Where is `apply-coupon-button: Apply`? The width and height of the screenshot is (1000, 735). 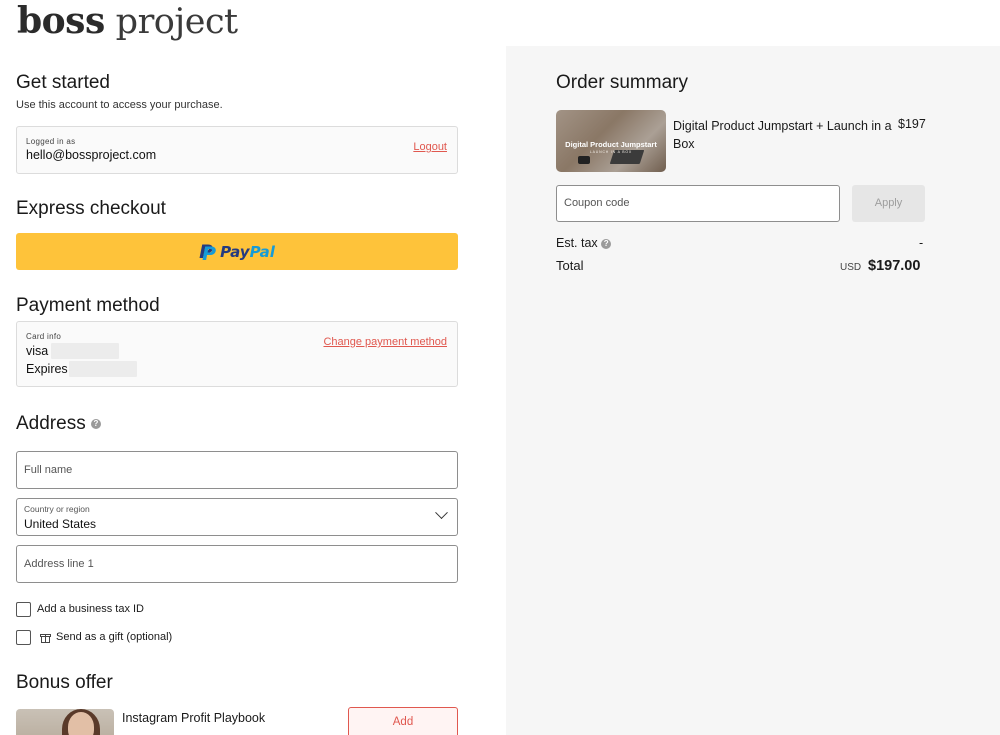
apply-coupon-button: Apply is located at coordinates (888, 203).